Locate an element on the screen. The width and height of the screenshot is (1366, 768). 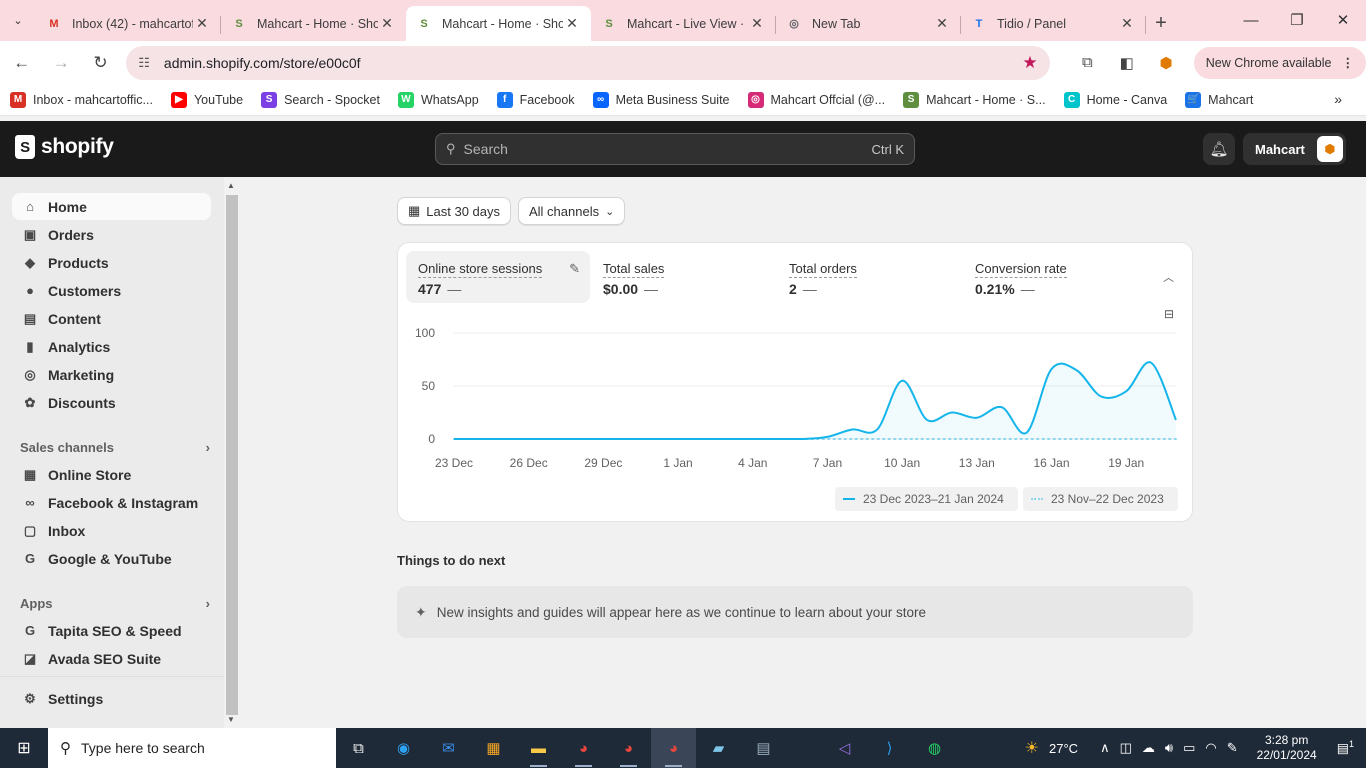
browser-tab: S Mahcart - Live View · Shopify✕ is located at coordinates (683, 23).